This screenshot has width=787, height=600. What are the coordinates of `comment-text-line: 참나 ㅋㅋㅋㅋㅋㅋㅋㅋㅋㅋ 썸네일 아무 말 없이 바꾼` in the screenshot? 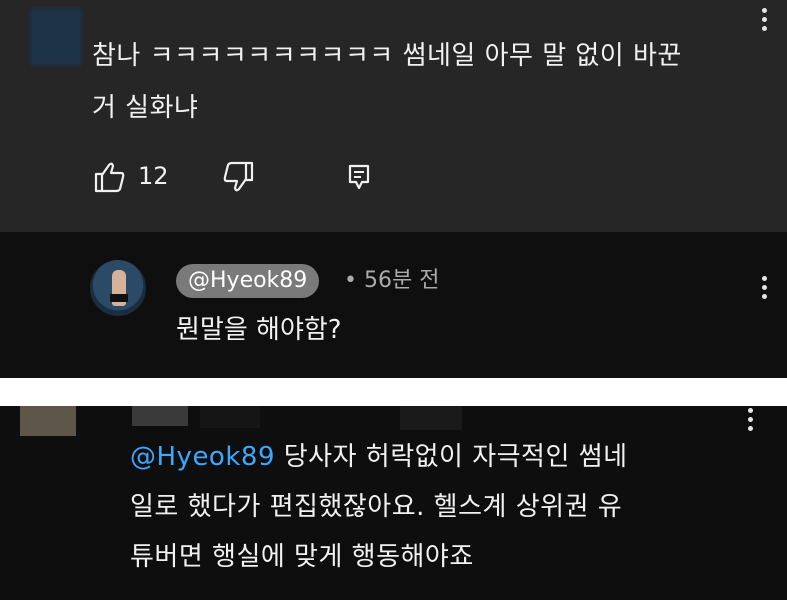 It's located at (387, 56).